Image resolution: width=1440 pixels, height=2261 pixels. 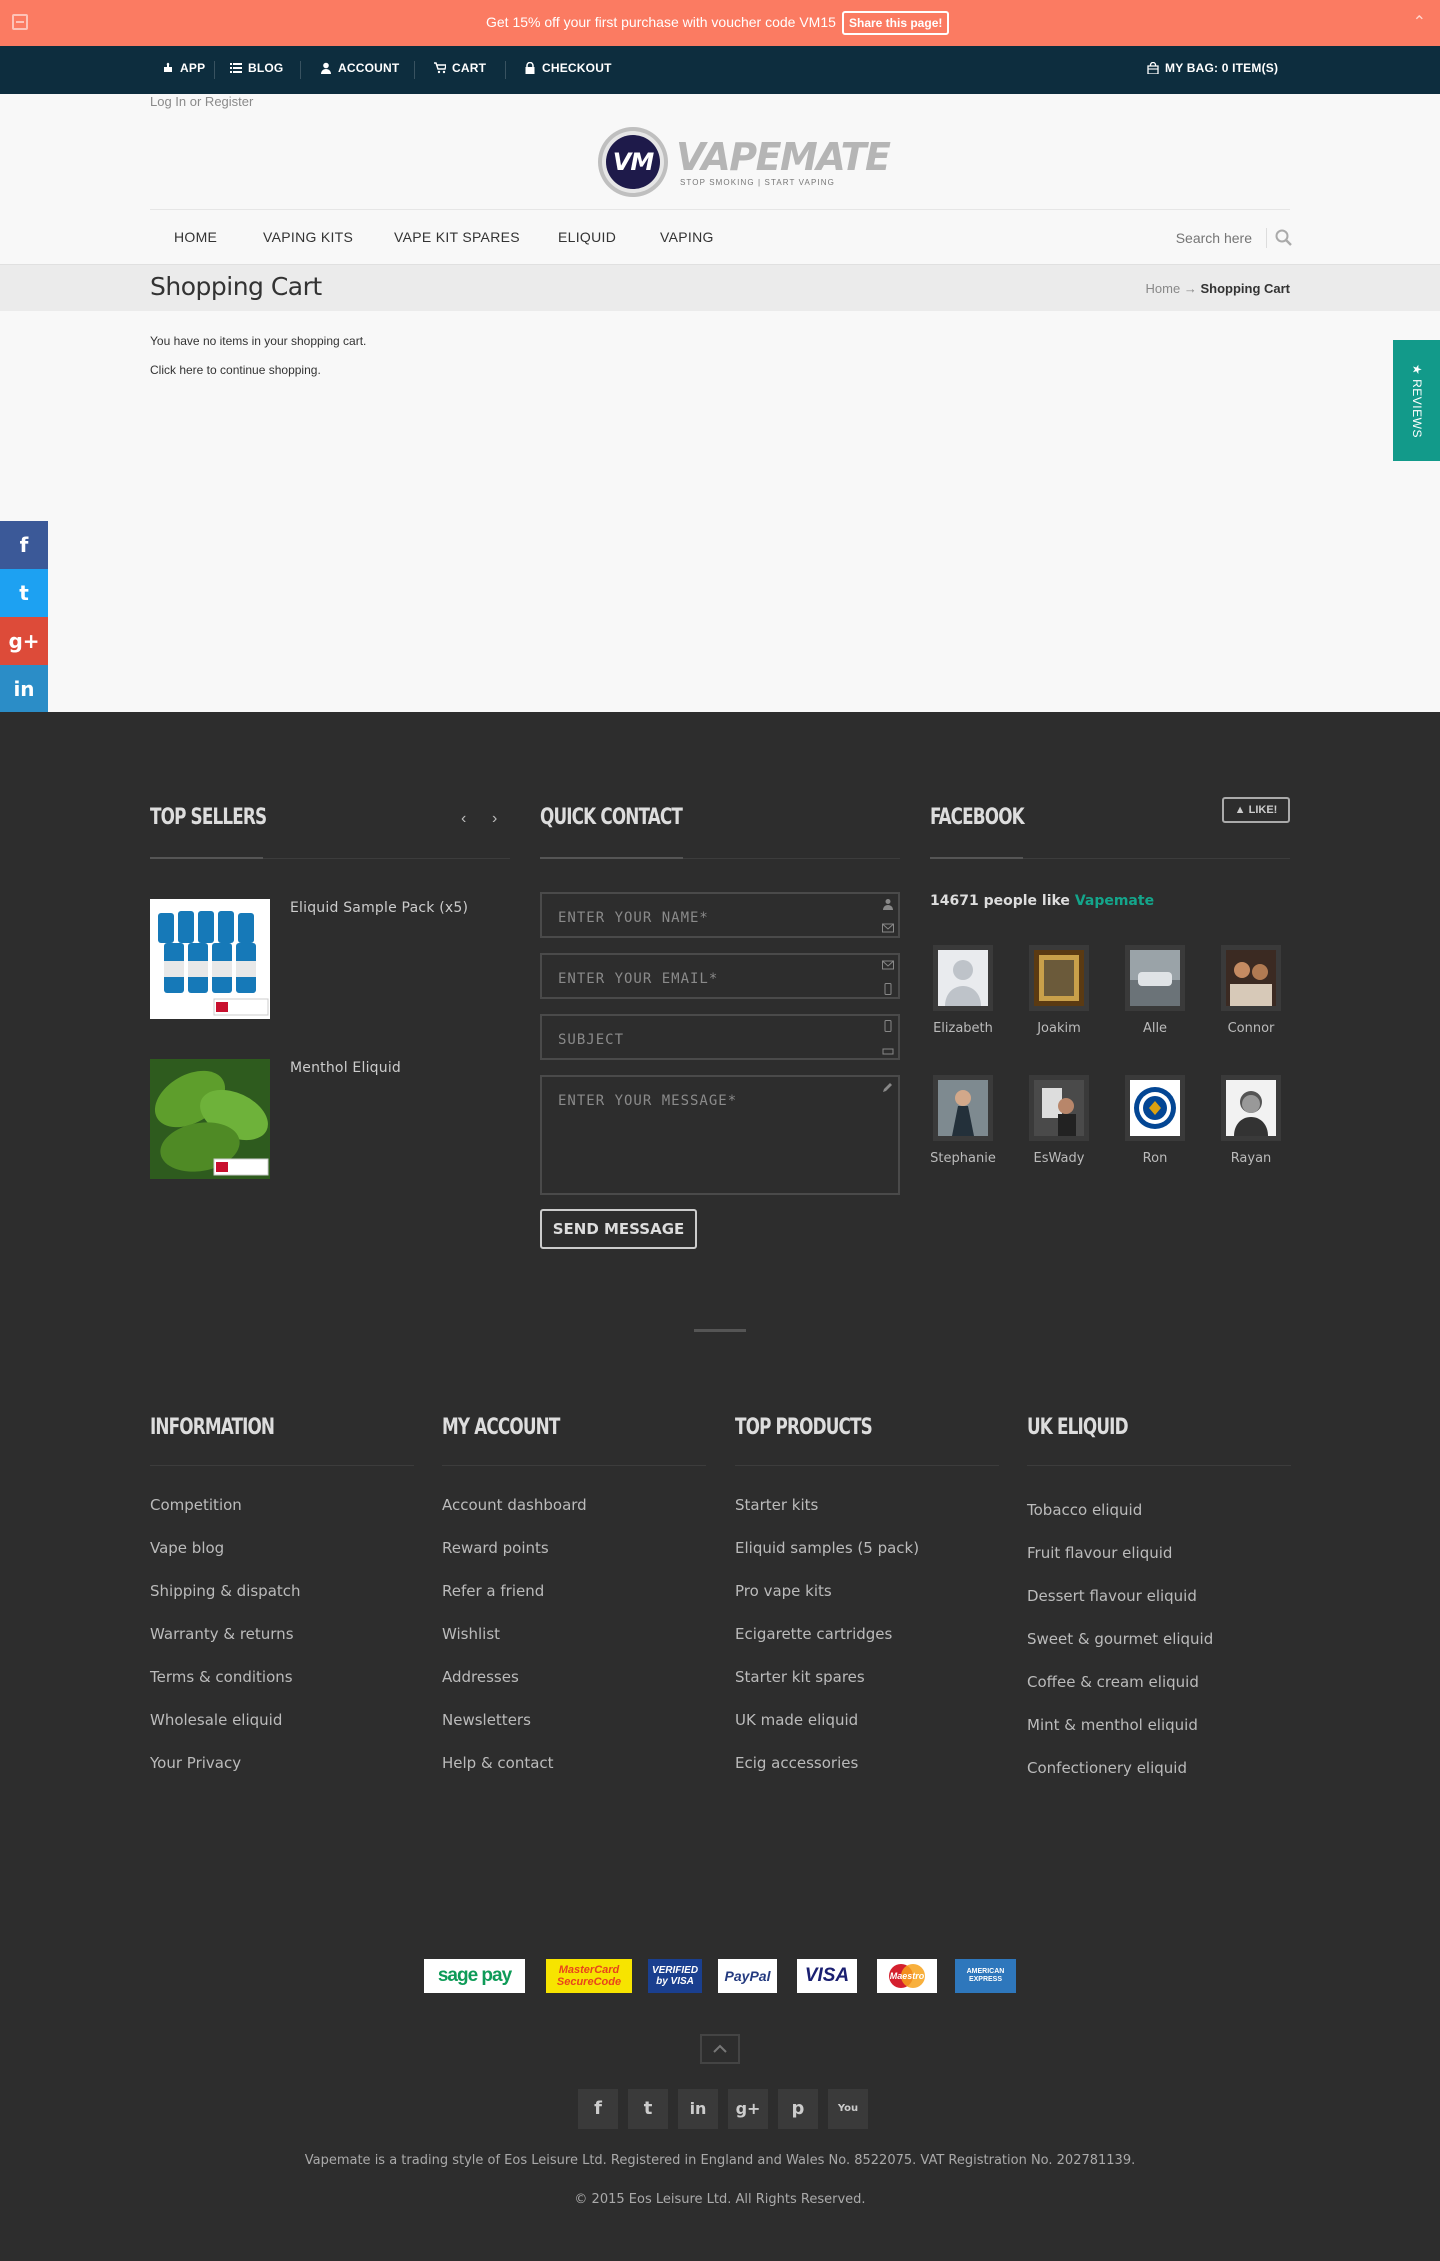 What do you see at coordinates (210, 959) in the screenshot?
I see `product-image-sample-pack` at bounding box center [210, 959].